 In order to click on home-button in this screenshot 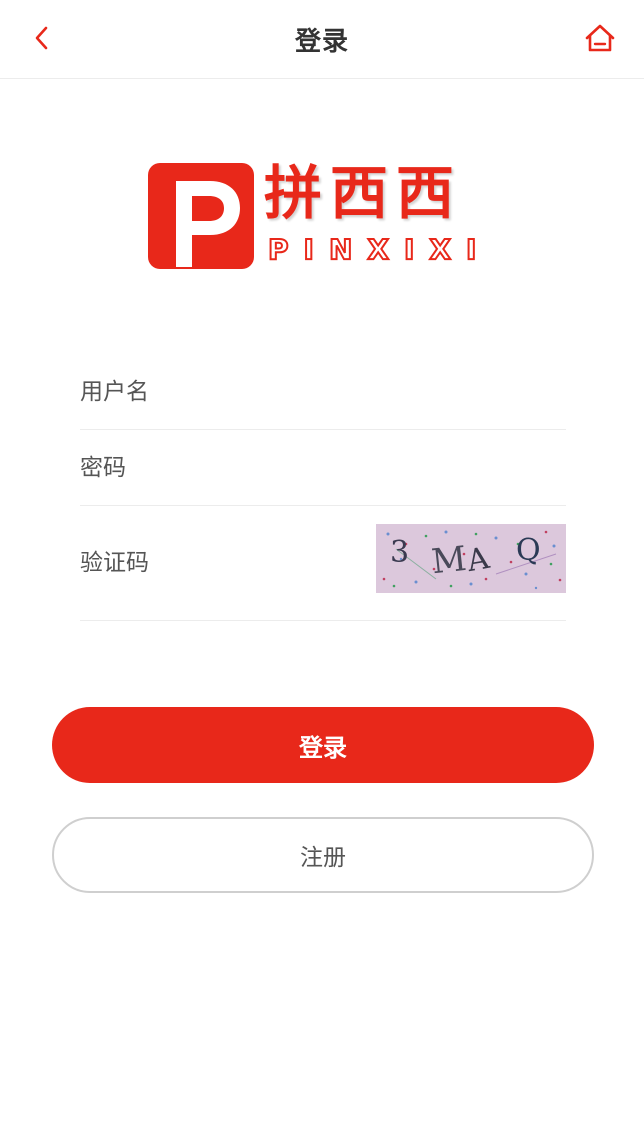, I will do `click(600, 40)`.